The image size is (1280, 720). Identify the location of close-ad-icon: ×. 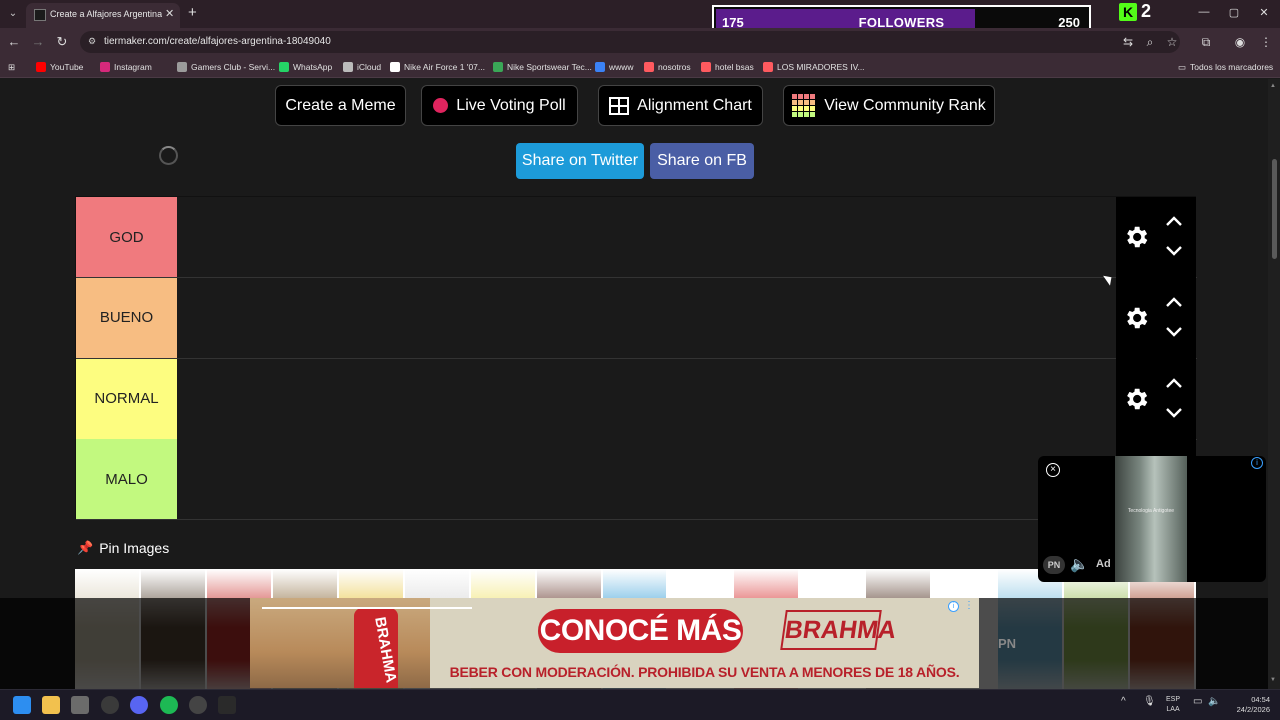
(1053, 470).